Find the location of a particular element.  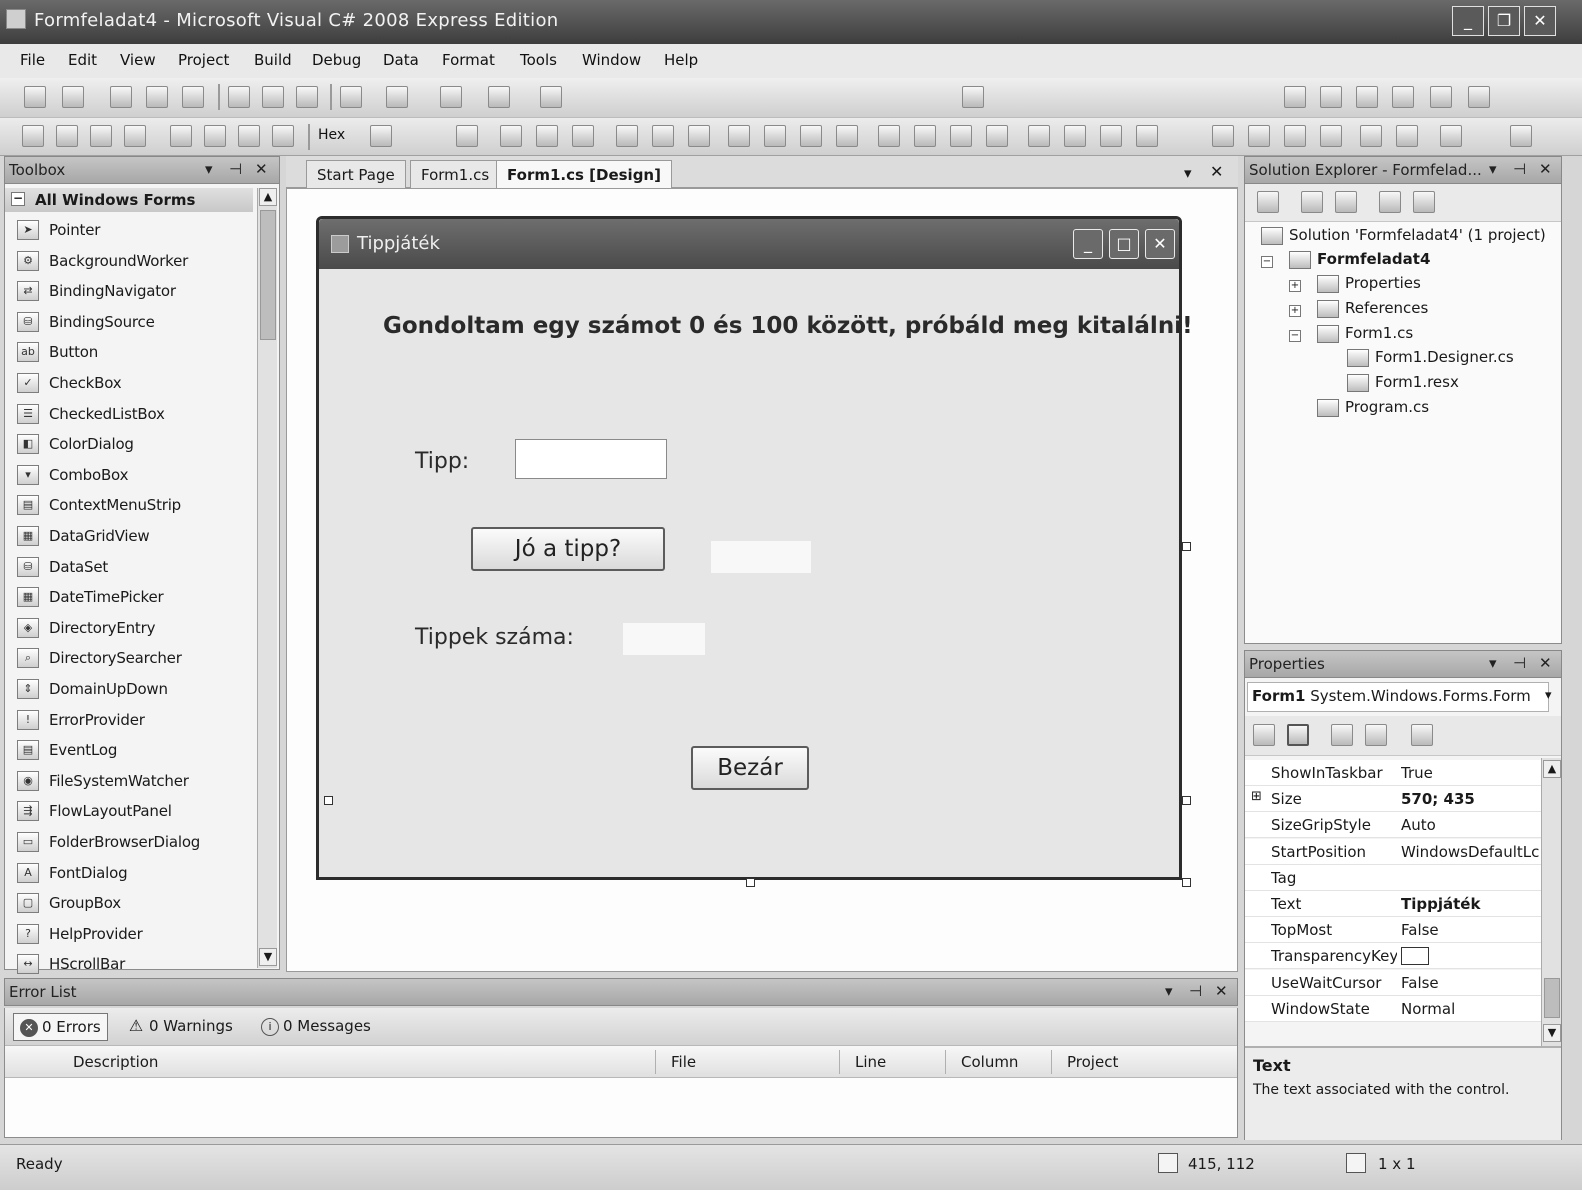

redo-icon is located at coordinates (397, 97).